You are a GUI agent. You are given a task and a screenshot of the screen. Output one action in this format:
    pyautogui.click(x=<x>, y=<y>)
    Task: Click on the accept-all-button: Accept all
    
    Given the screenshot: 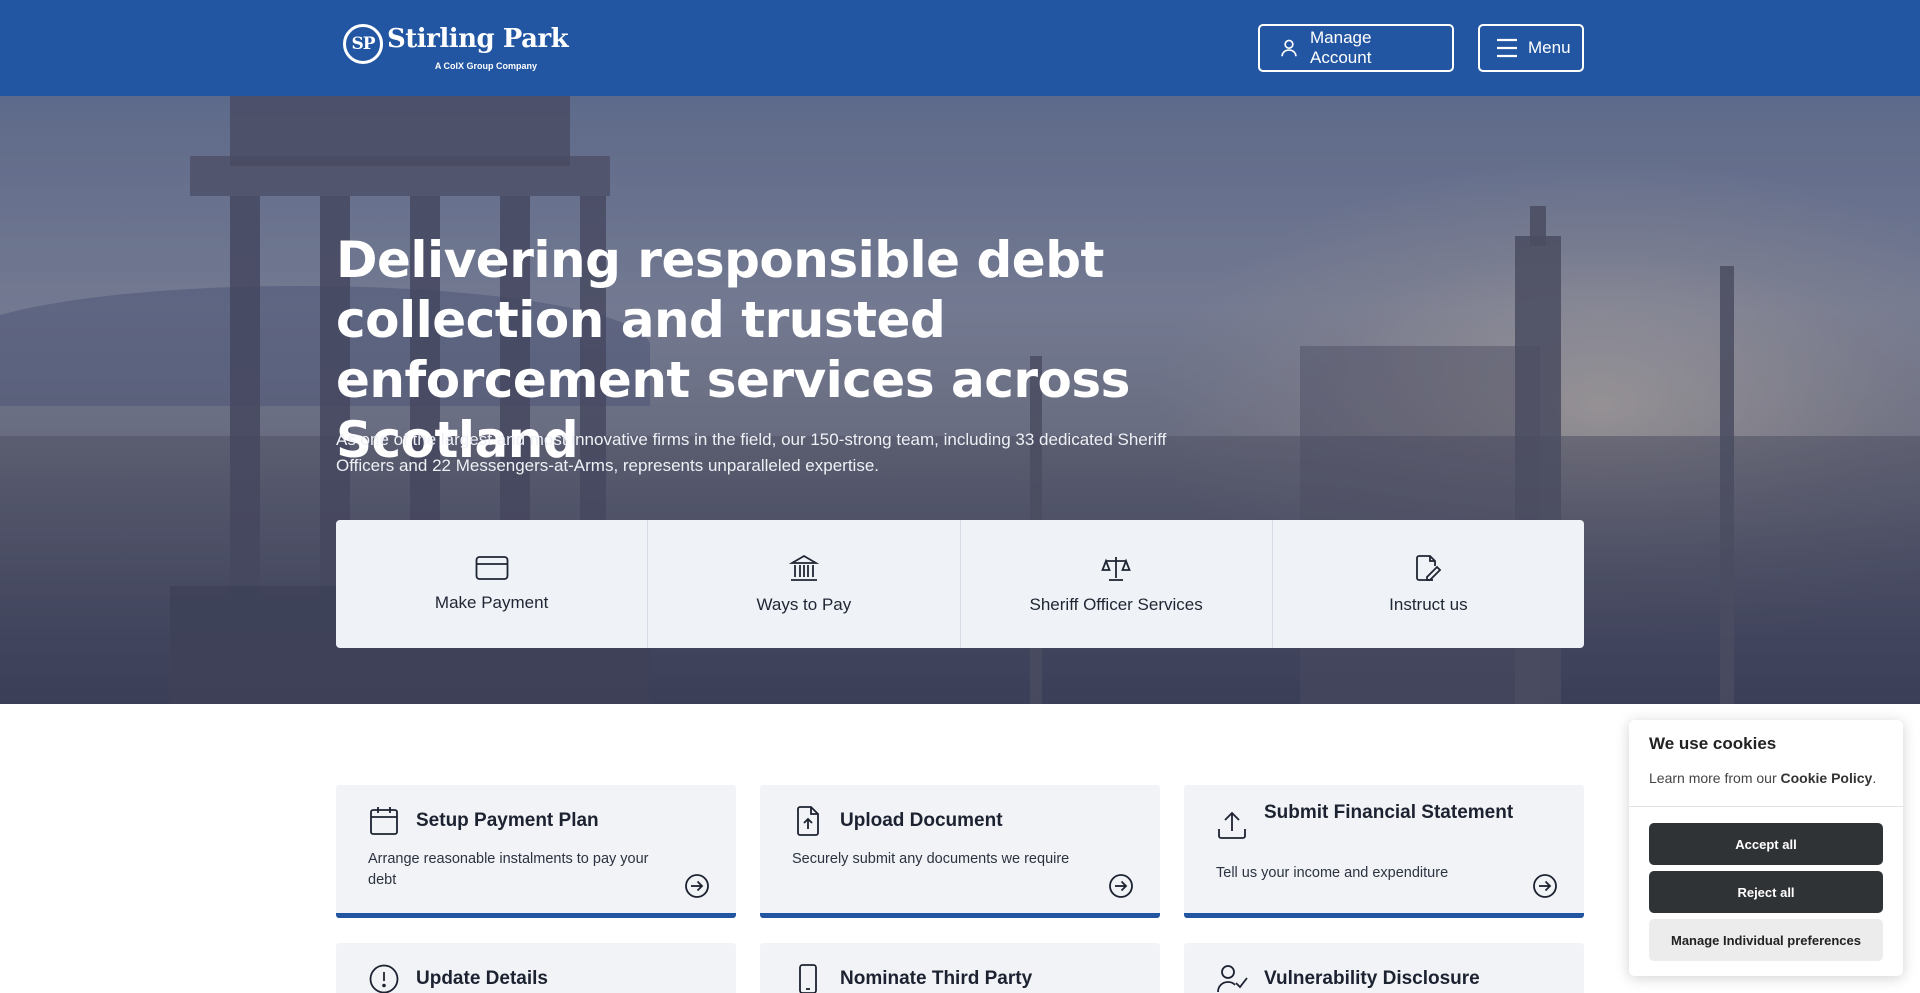 What is the action you would take?
    pyautogui.click(x=1766, y=844)
    